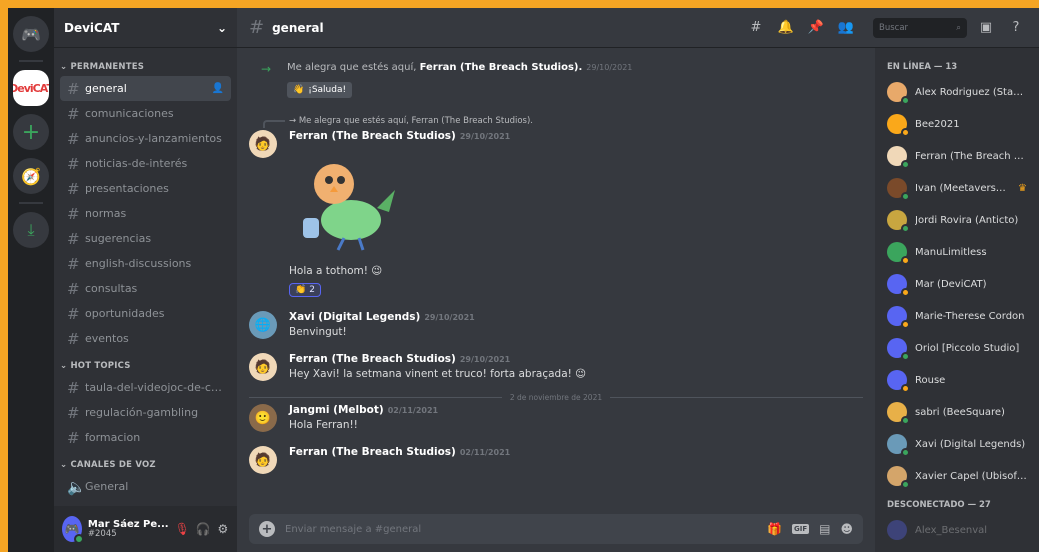 This screenshot has width=1039, height=552. Describe the element at coordinates (774, 529) in the screenshot. I see `gift-icon: 🎁` at that location.